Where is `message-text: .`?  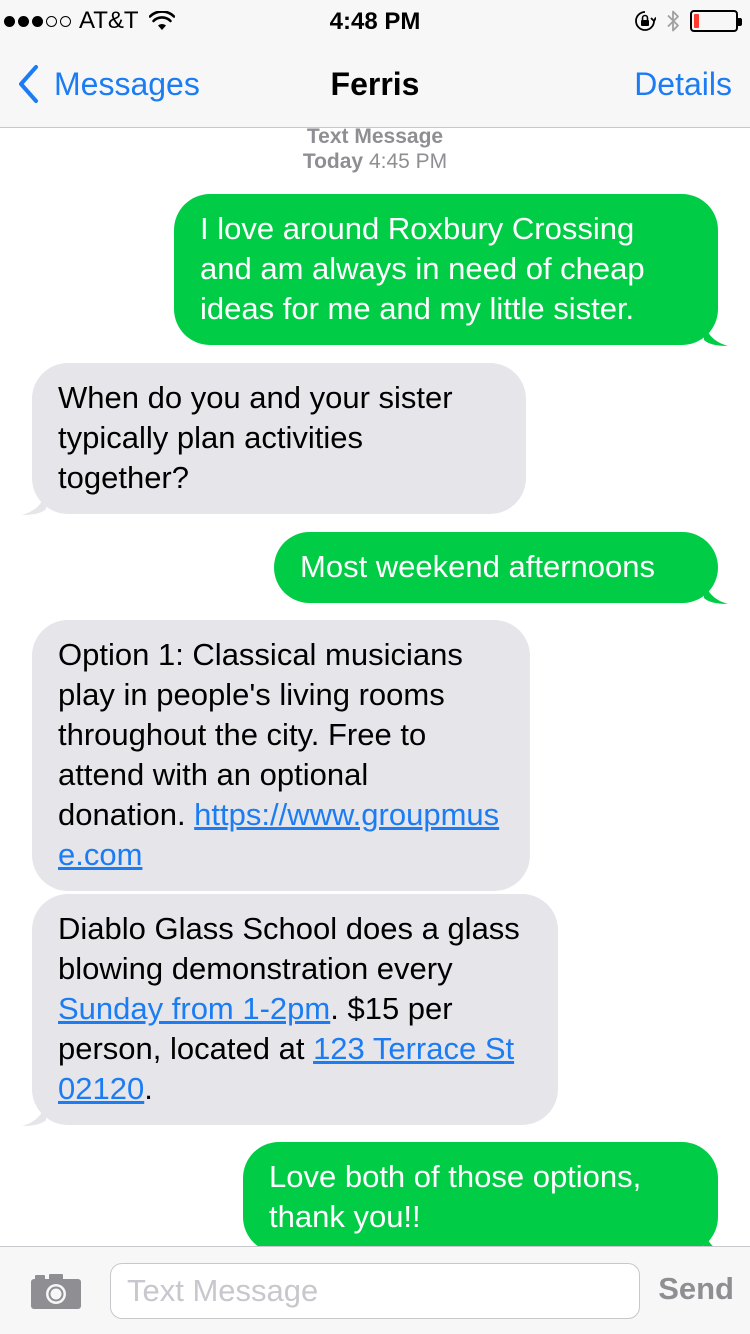
message-text: . is located at coordinates (148, 1088).